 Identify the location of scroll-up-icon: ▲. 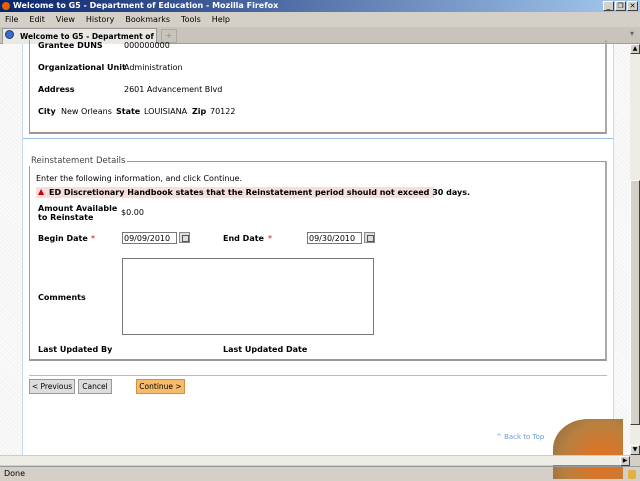
(635, 49).